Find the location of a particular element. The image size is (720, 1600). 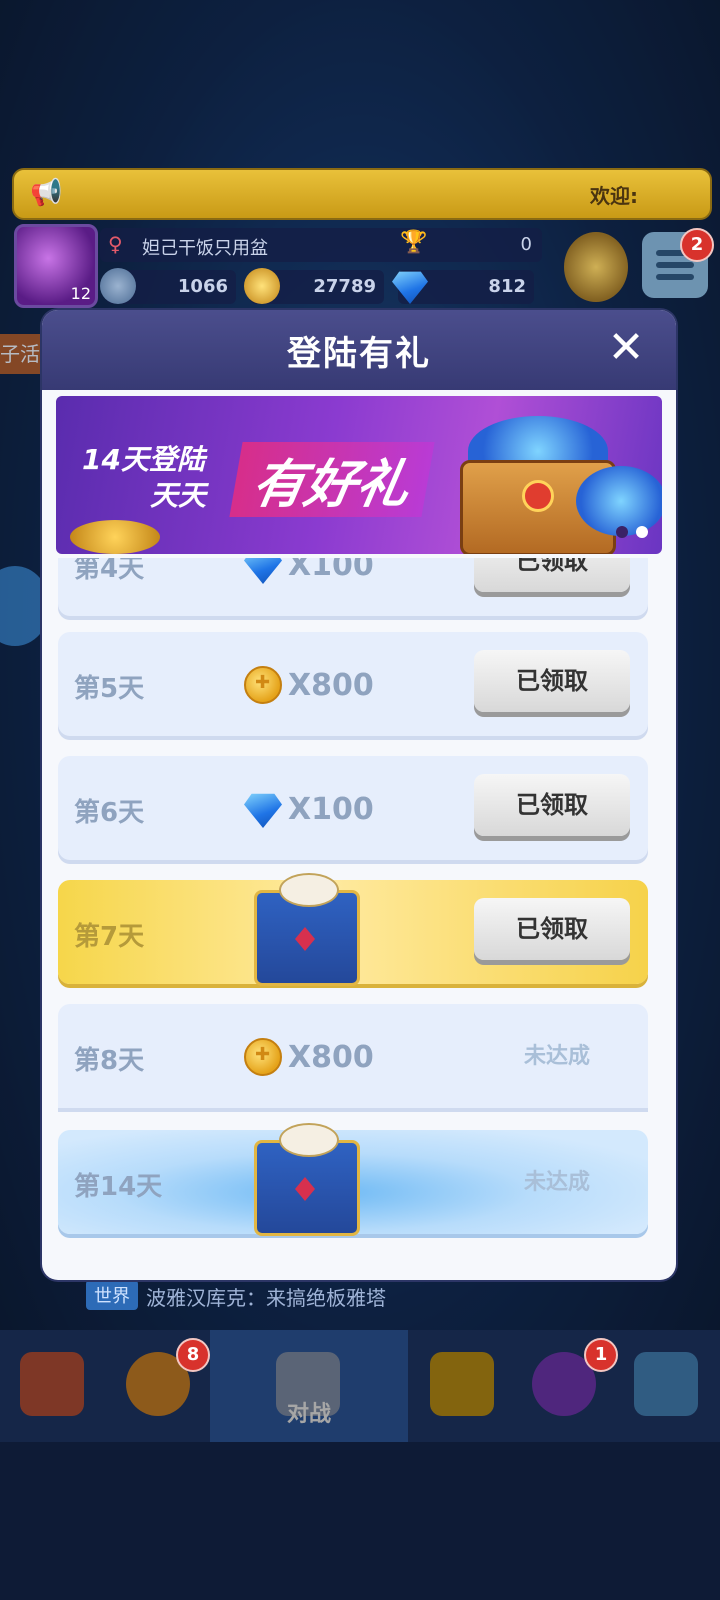

modal-title: 登陆有礼 is located at coordinates (359, 354).